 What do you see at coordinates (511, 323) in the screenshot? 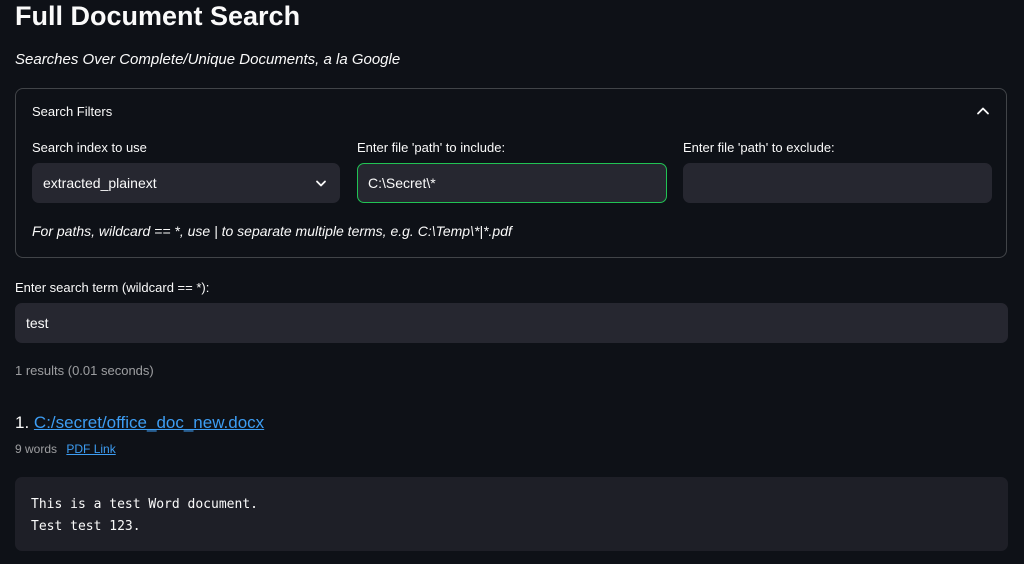
I see `search-term-input` at bounding box center [511, 323].